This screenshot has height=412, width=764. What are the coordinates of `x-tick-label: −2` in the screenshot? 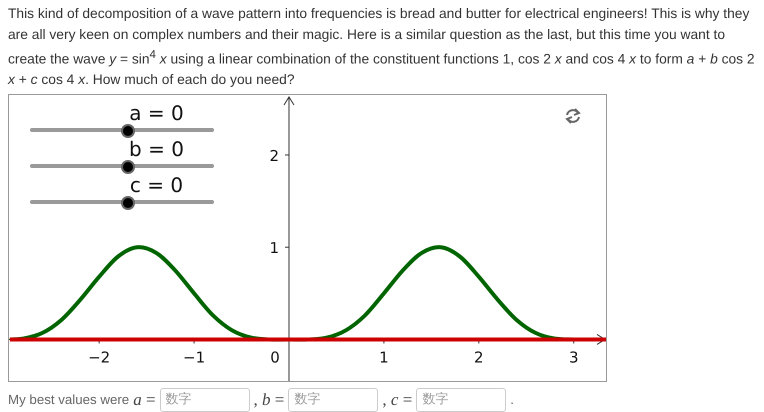 It's located at (99, 357).